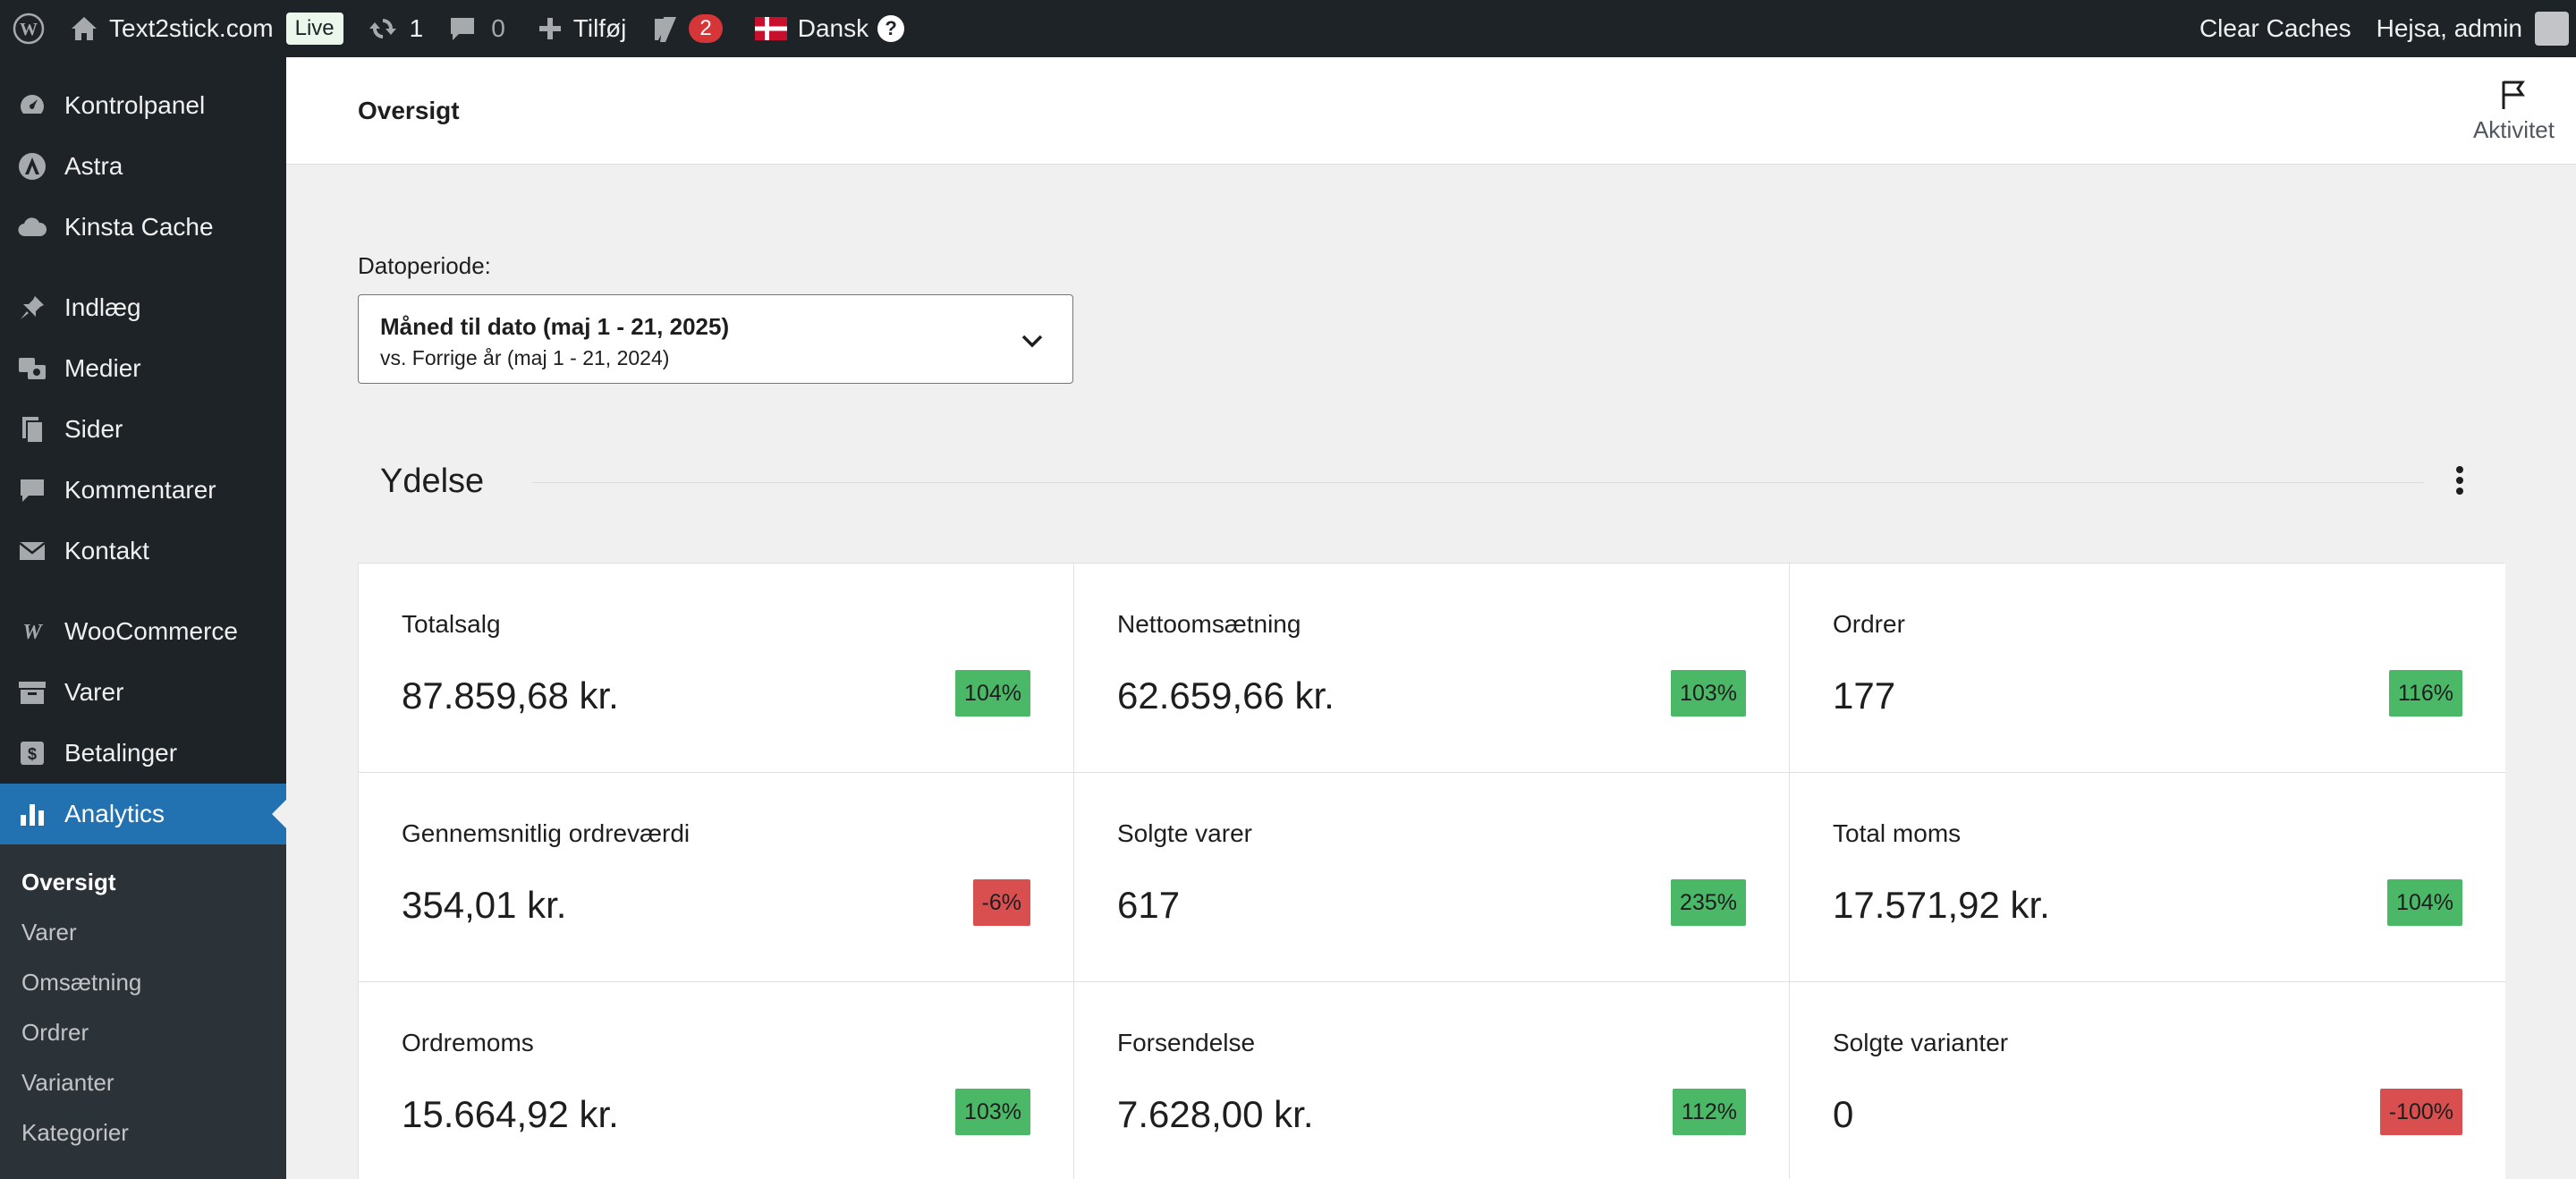 Image resolution: width=2576 pixels, height=1179 pixels. I want to click on submenu-item-ordrer: Ordrer, so click(143, 1032).